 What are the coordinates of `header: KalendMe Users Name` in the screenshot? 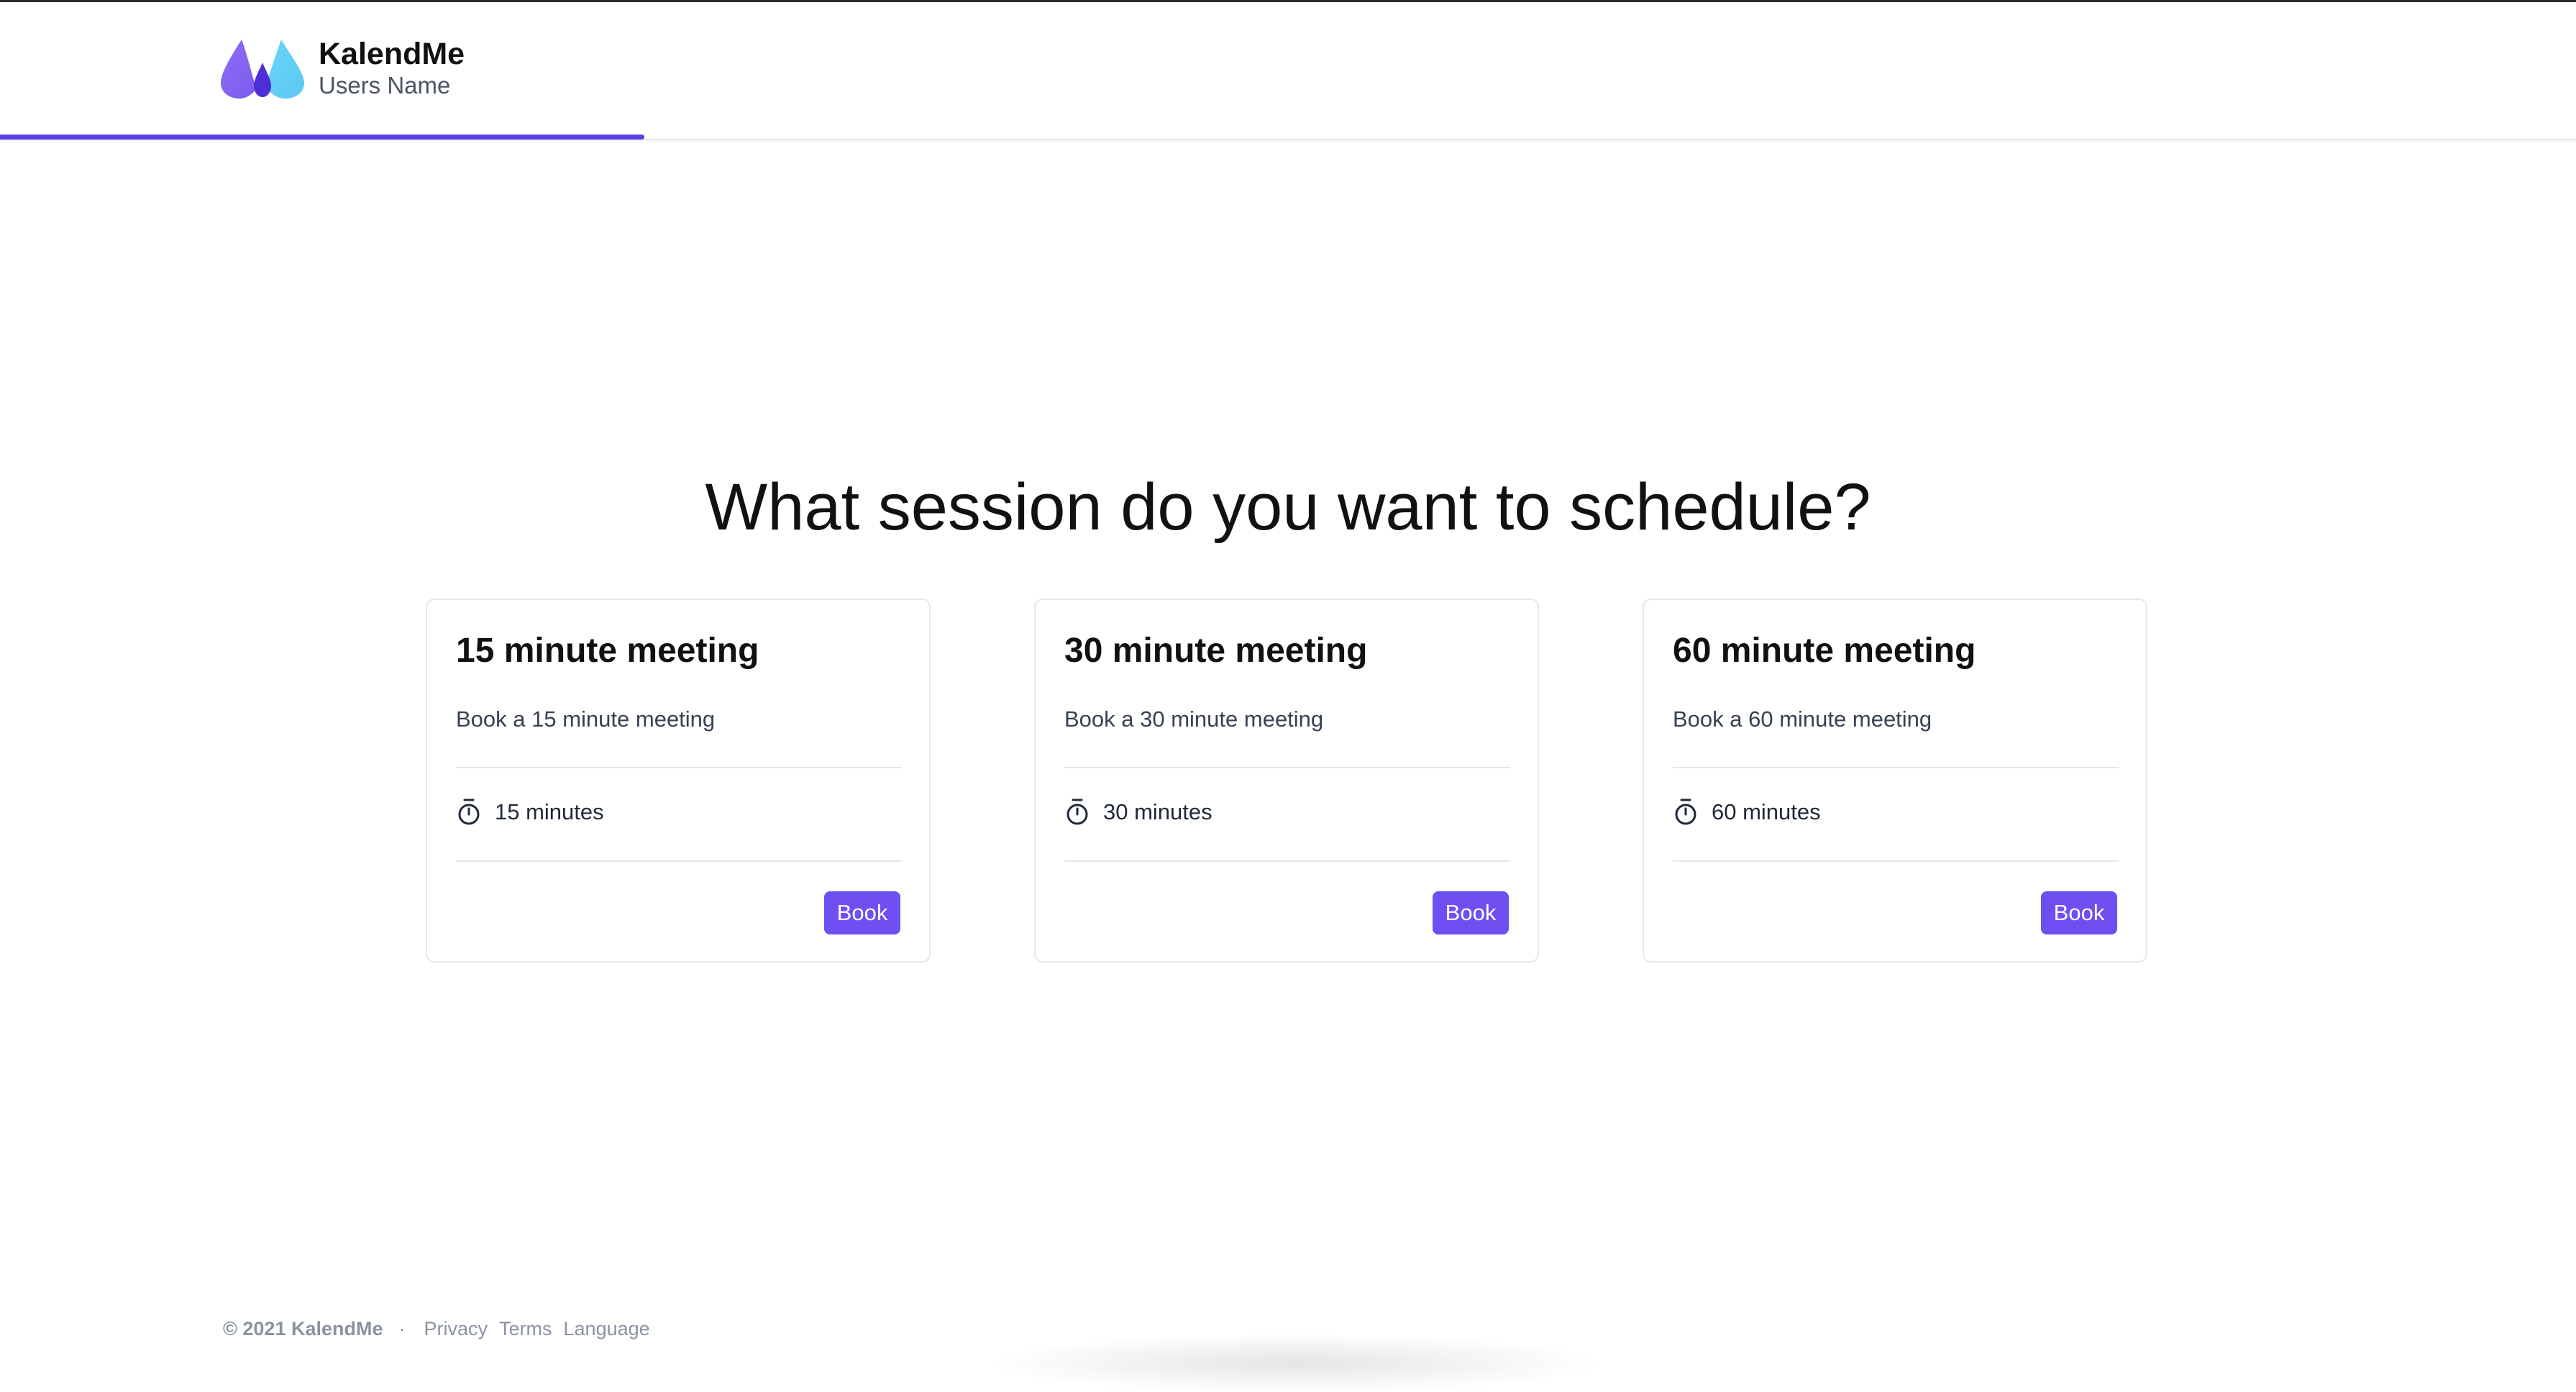 It's located at (1288, 71).